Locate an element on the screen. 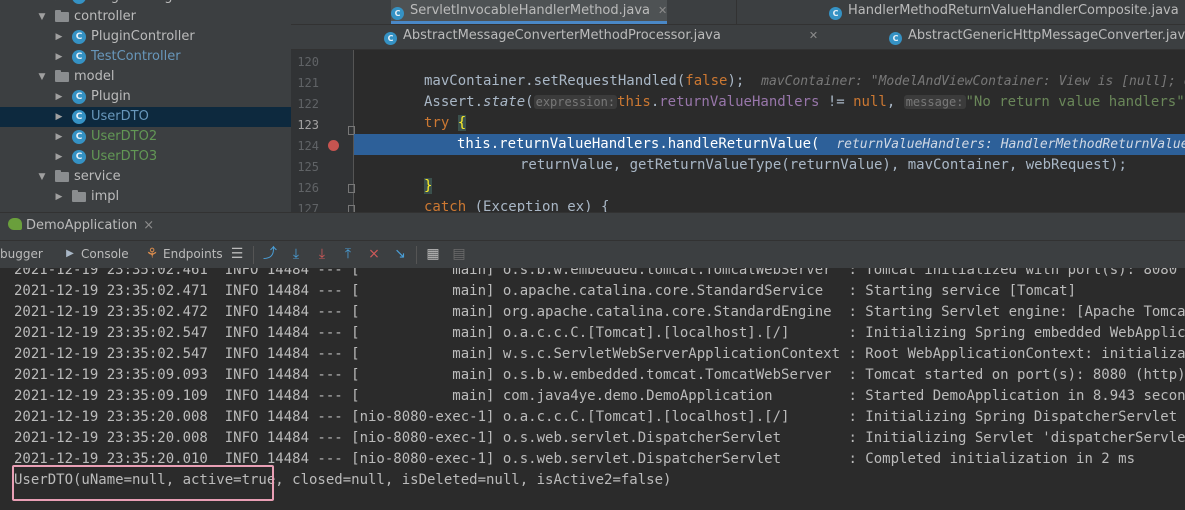 Image resolution: width=1185 pixels, height=510 pixels. endpoints-icon: ⚘ is located at coordinates (152, 254).